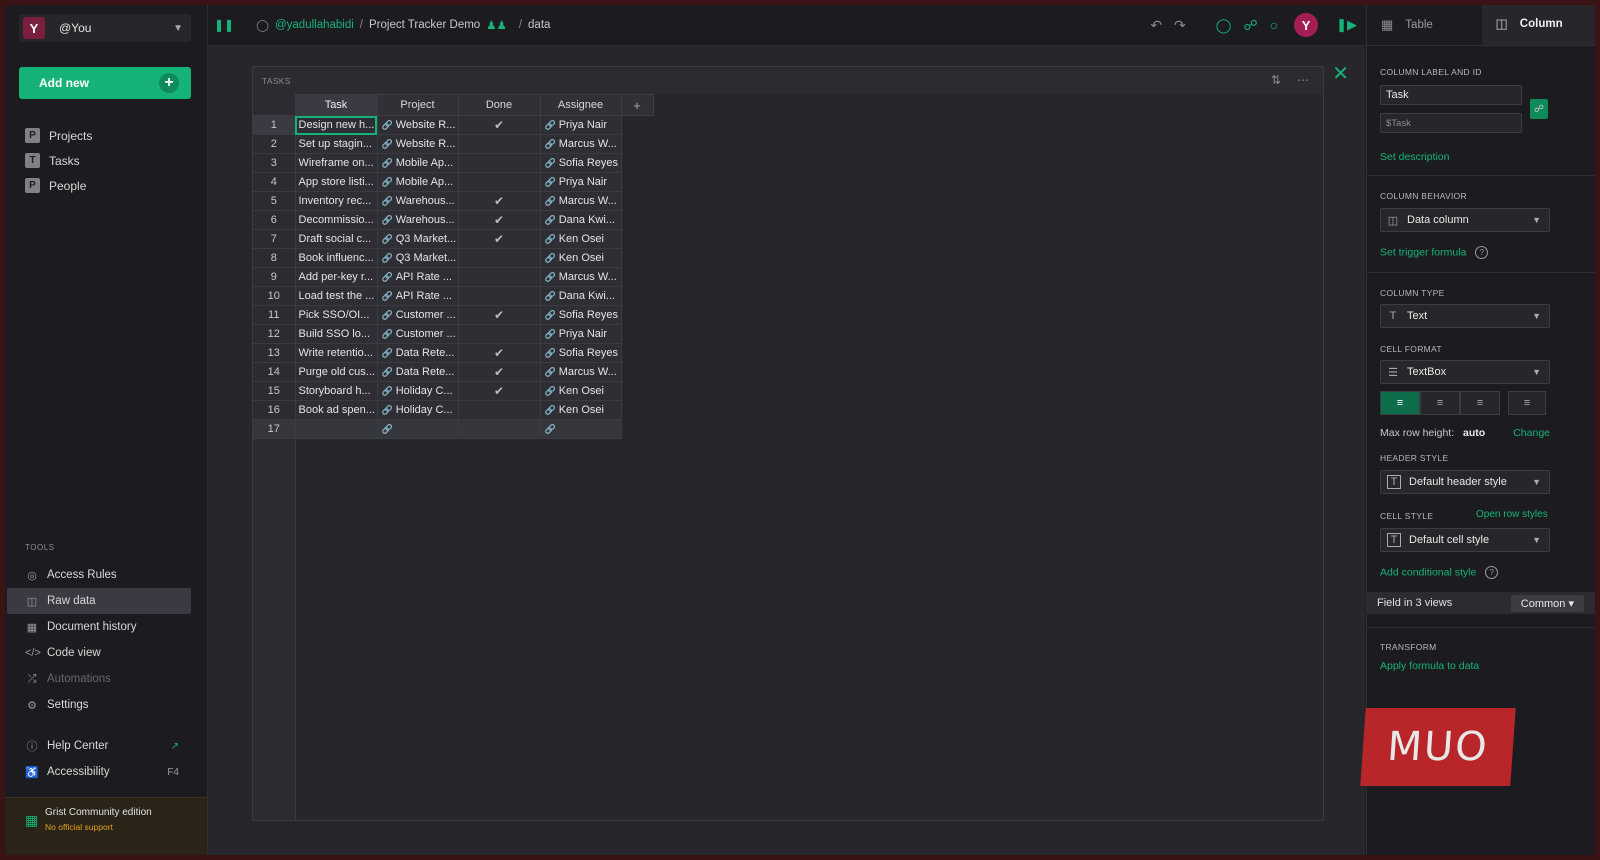 The height and width of the screenshot is (860, 1600). Describe the element at coordinates (336, 429) in the screenshot. I see `cell-task` at that location.